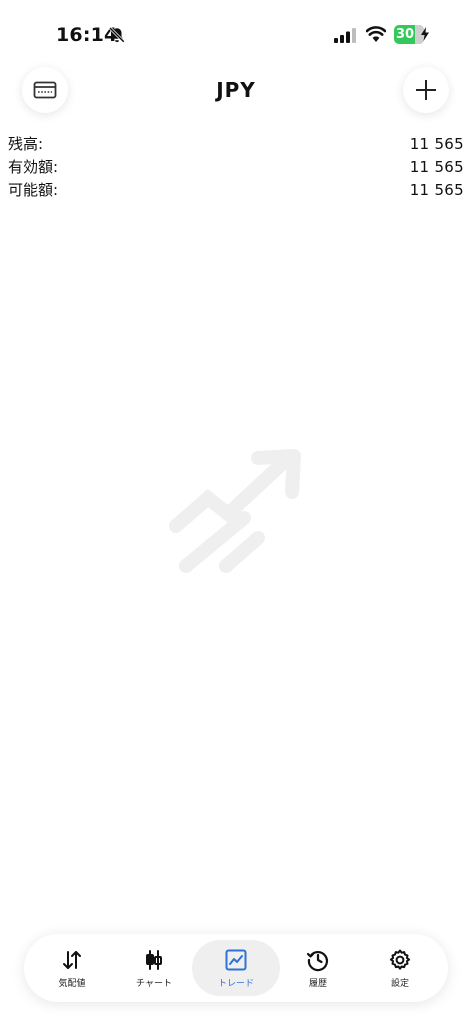  I want to click on nav-label: トレード, so click(235, 984).